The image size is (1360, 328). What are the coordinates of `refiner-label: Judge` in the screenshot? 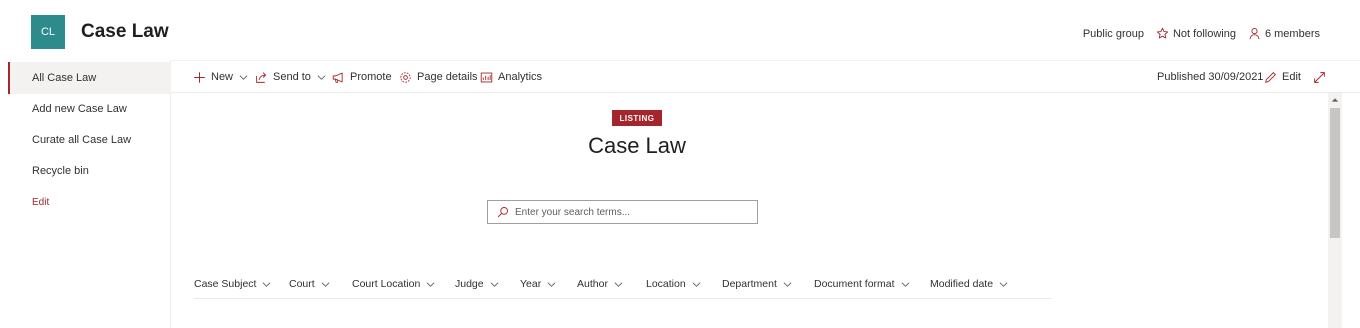 It's located at (469, 284).